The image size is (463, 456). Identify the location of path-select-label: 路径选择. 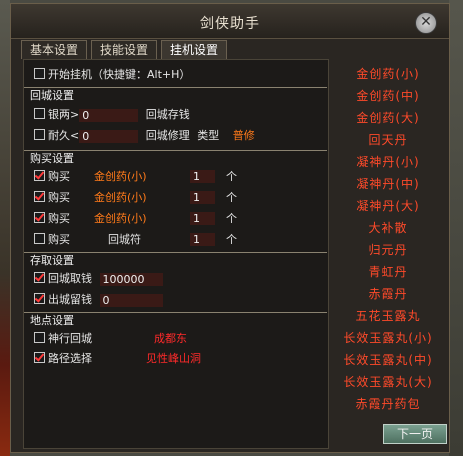
(70, 358).